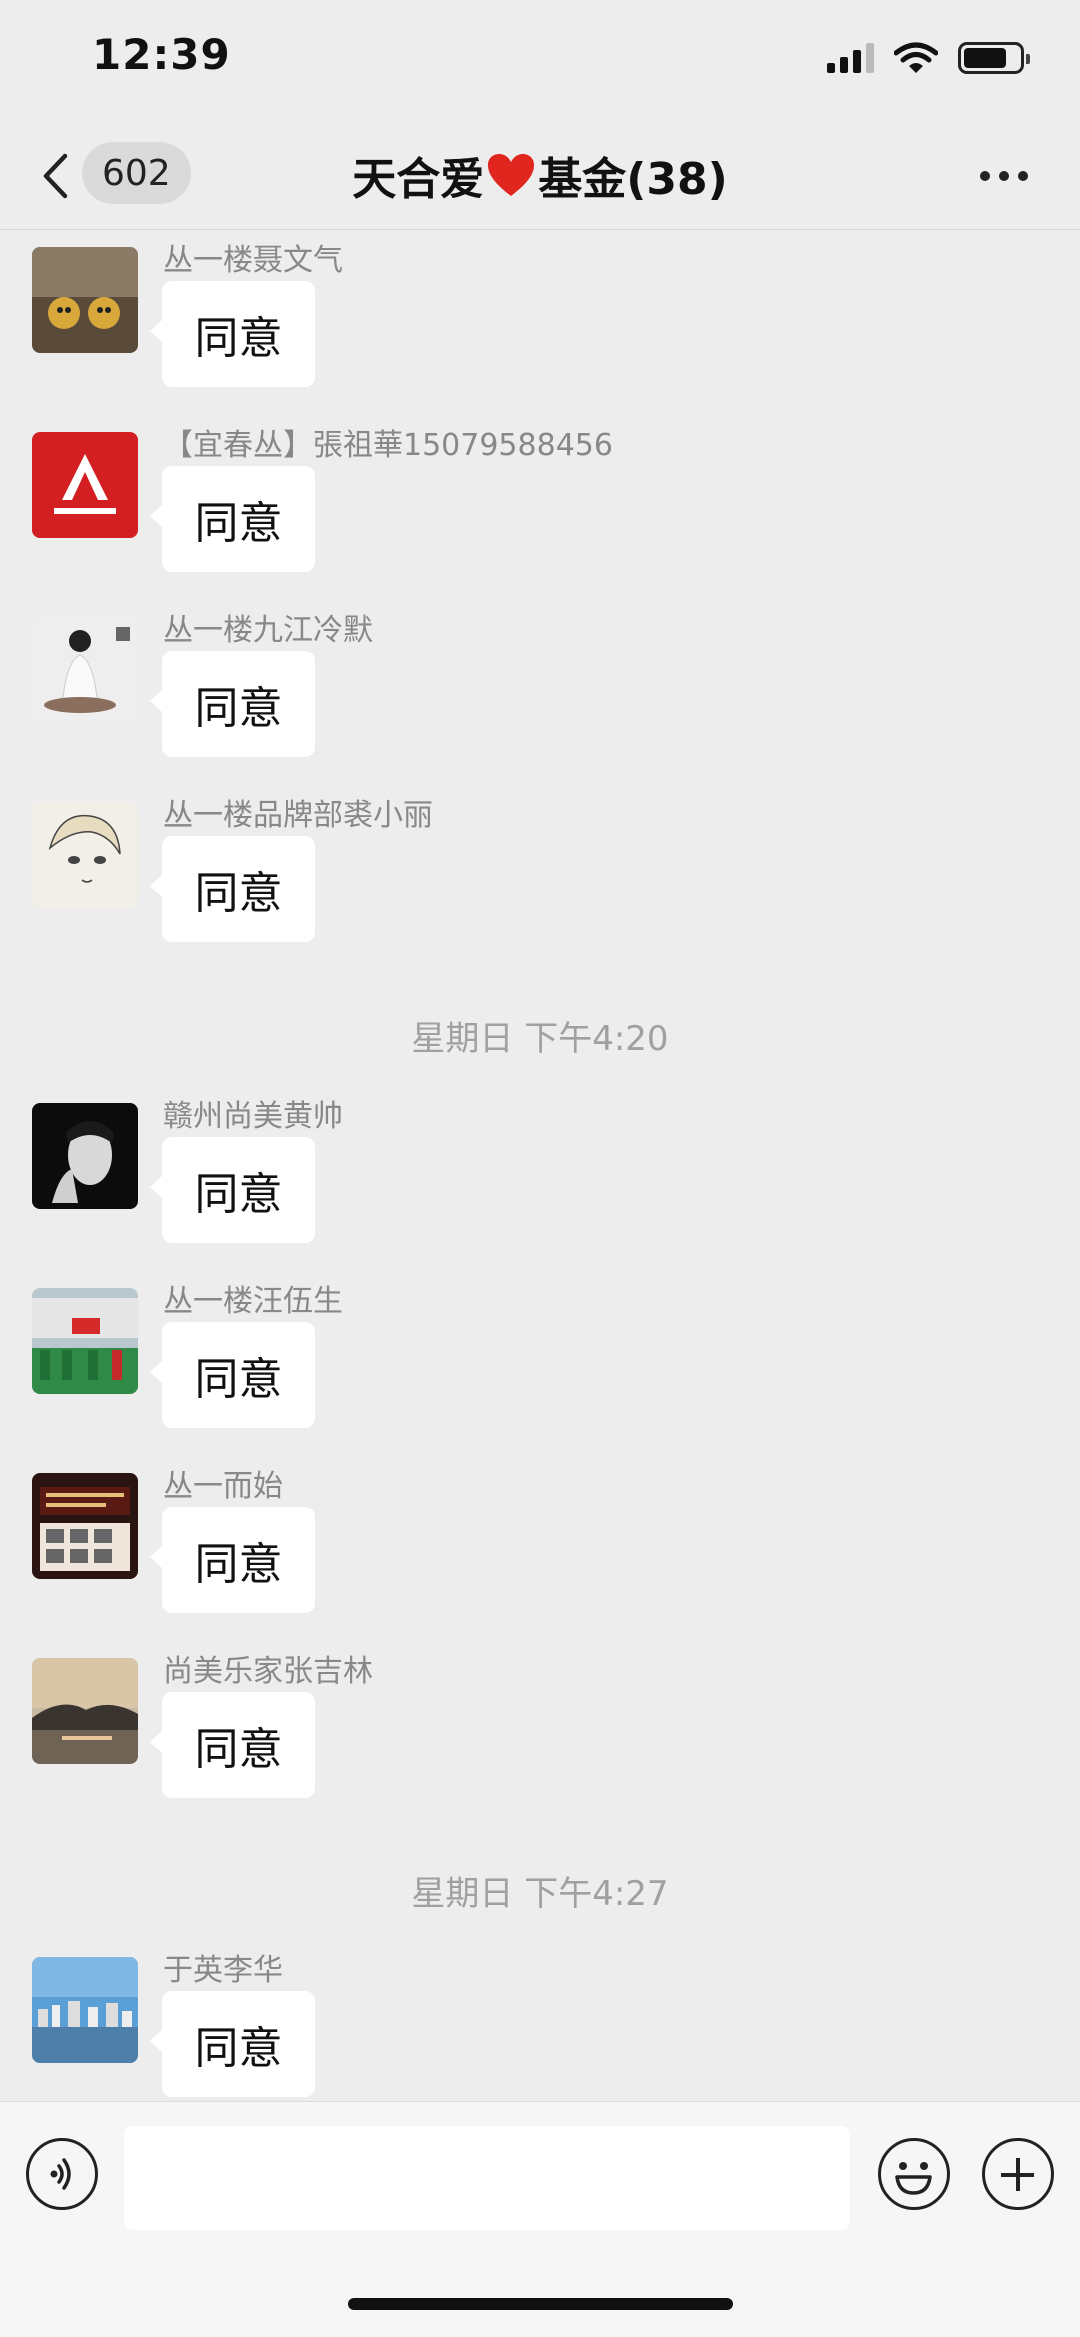  Describe the element at coordinates (633, 179) in the screenshot. I see `chat-title-suffix: 基金(38)` at that location.